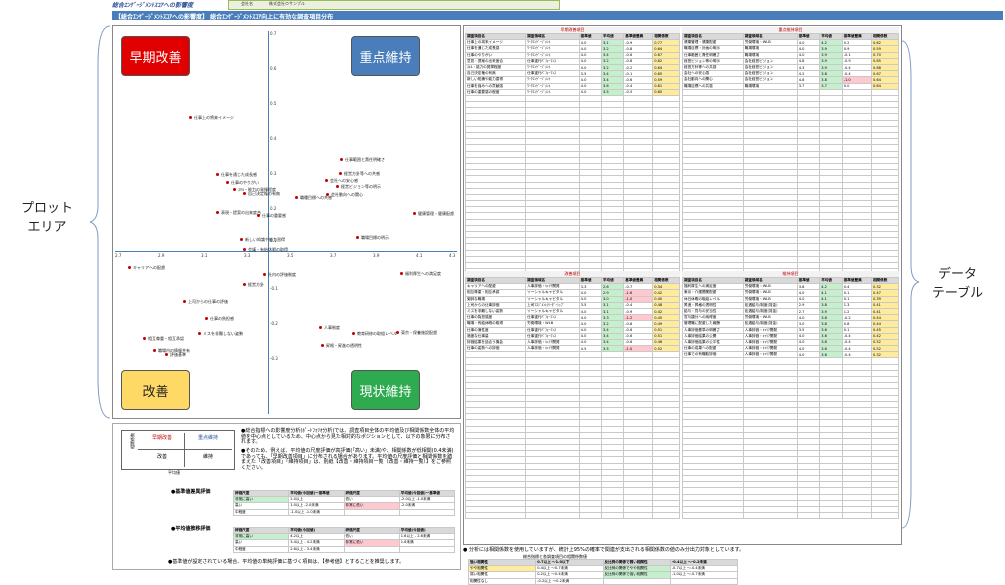  What do you see at coordinates (362, 173) in the screenshot?
I see `data-point-label: 経営方針等への共感` at bounding box center [362, 173].